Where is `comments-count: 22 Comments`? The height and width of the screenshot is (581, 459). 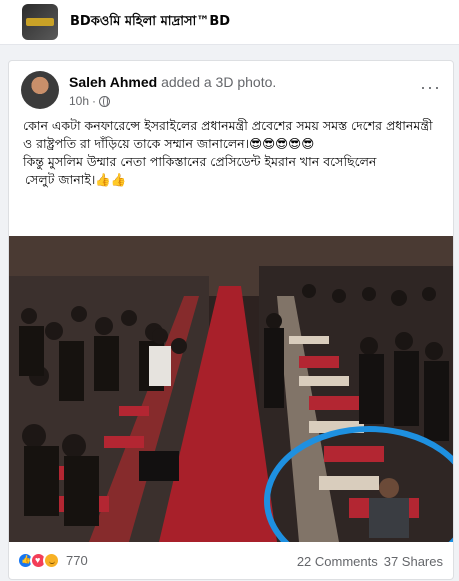
comments-count: 22 Comments is located at coordinates (337, 561).